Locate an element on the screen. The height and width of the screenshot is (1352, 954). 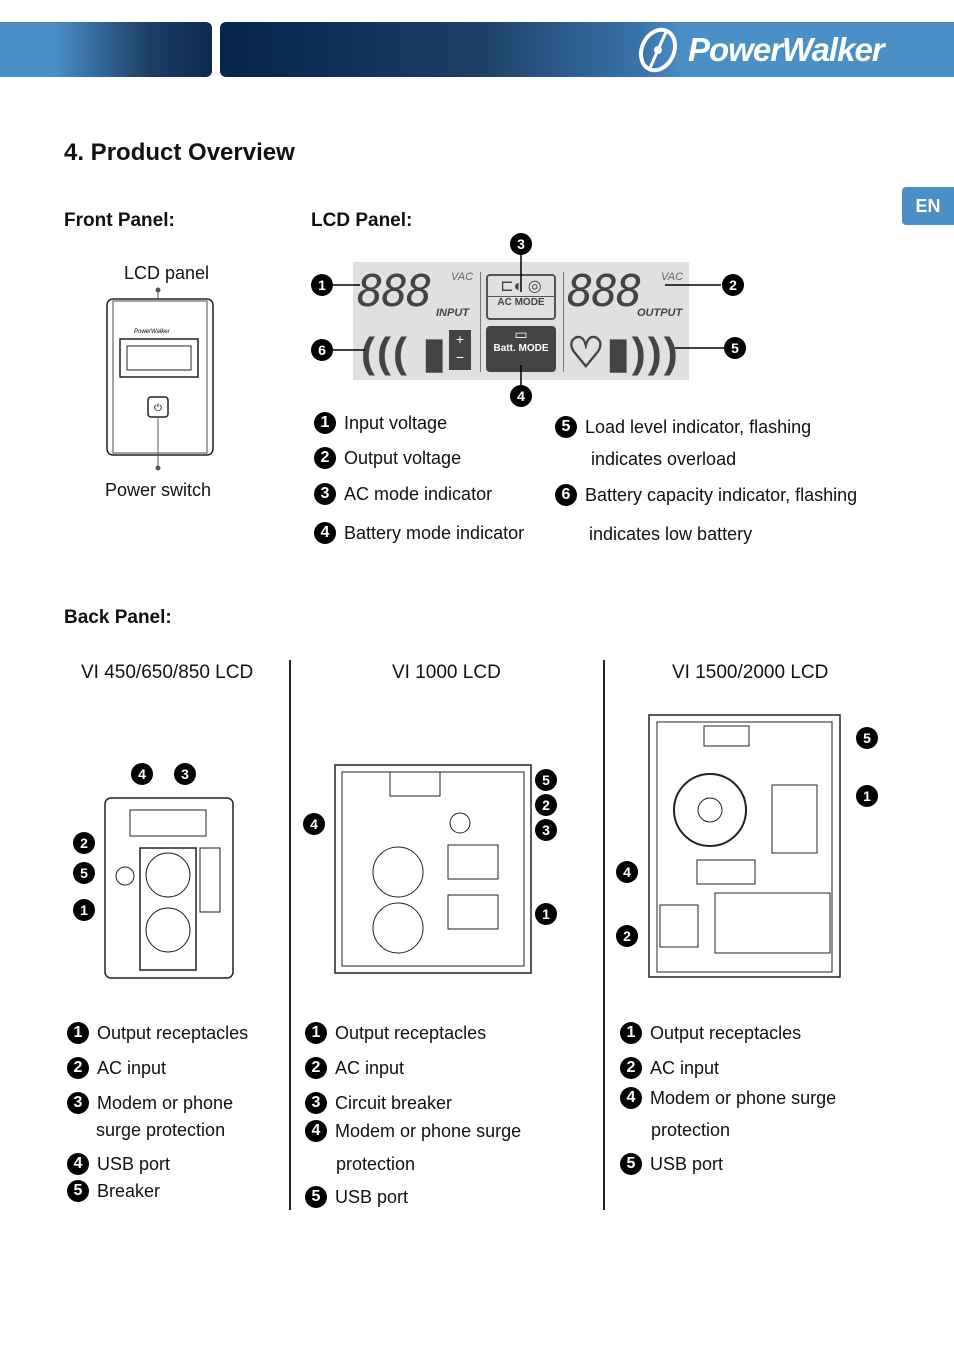
lcd-legend-item: 6 Battery capacity indicator, flashing is located at coordinates (706, 495).